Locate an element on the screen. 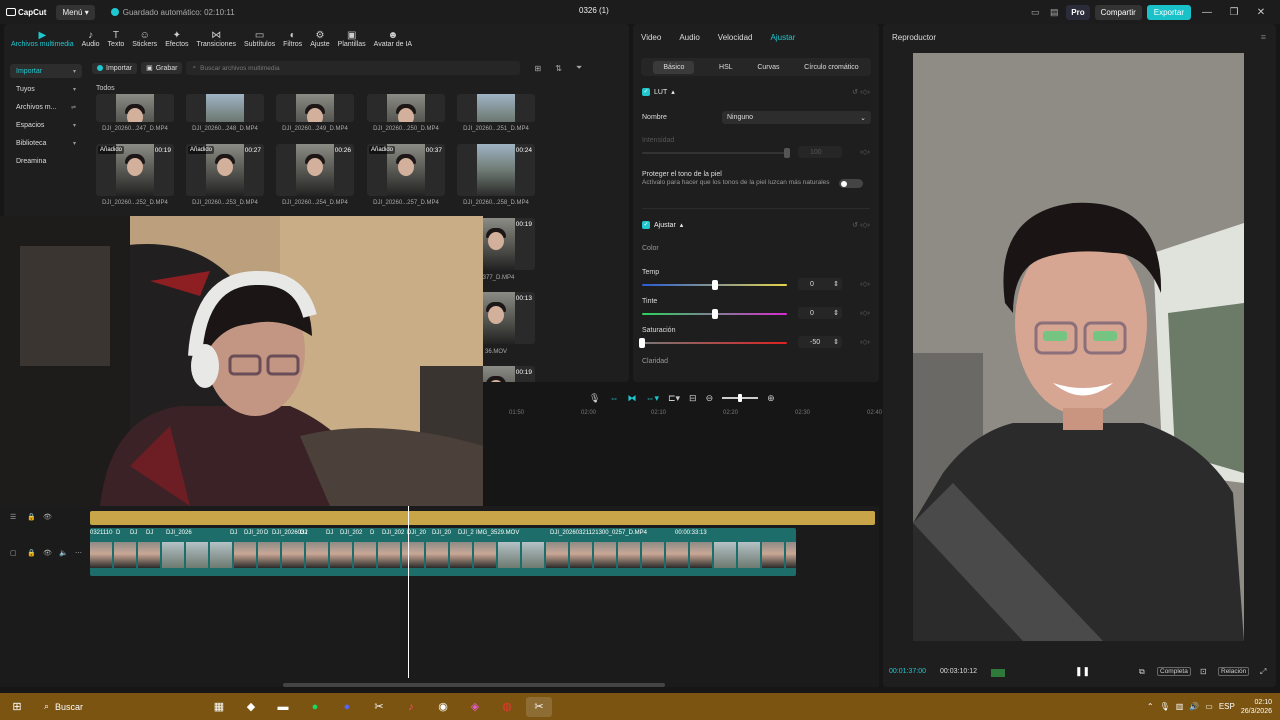  player-menu-icon: ≡ is located at coordinates (1263, 37).